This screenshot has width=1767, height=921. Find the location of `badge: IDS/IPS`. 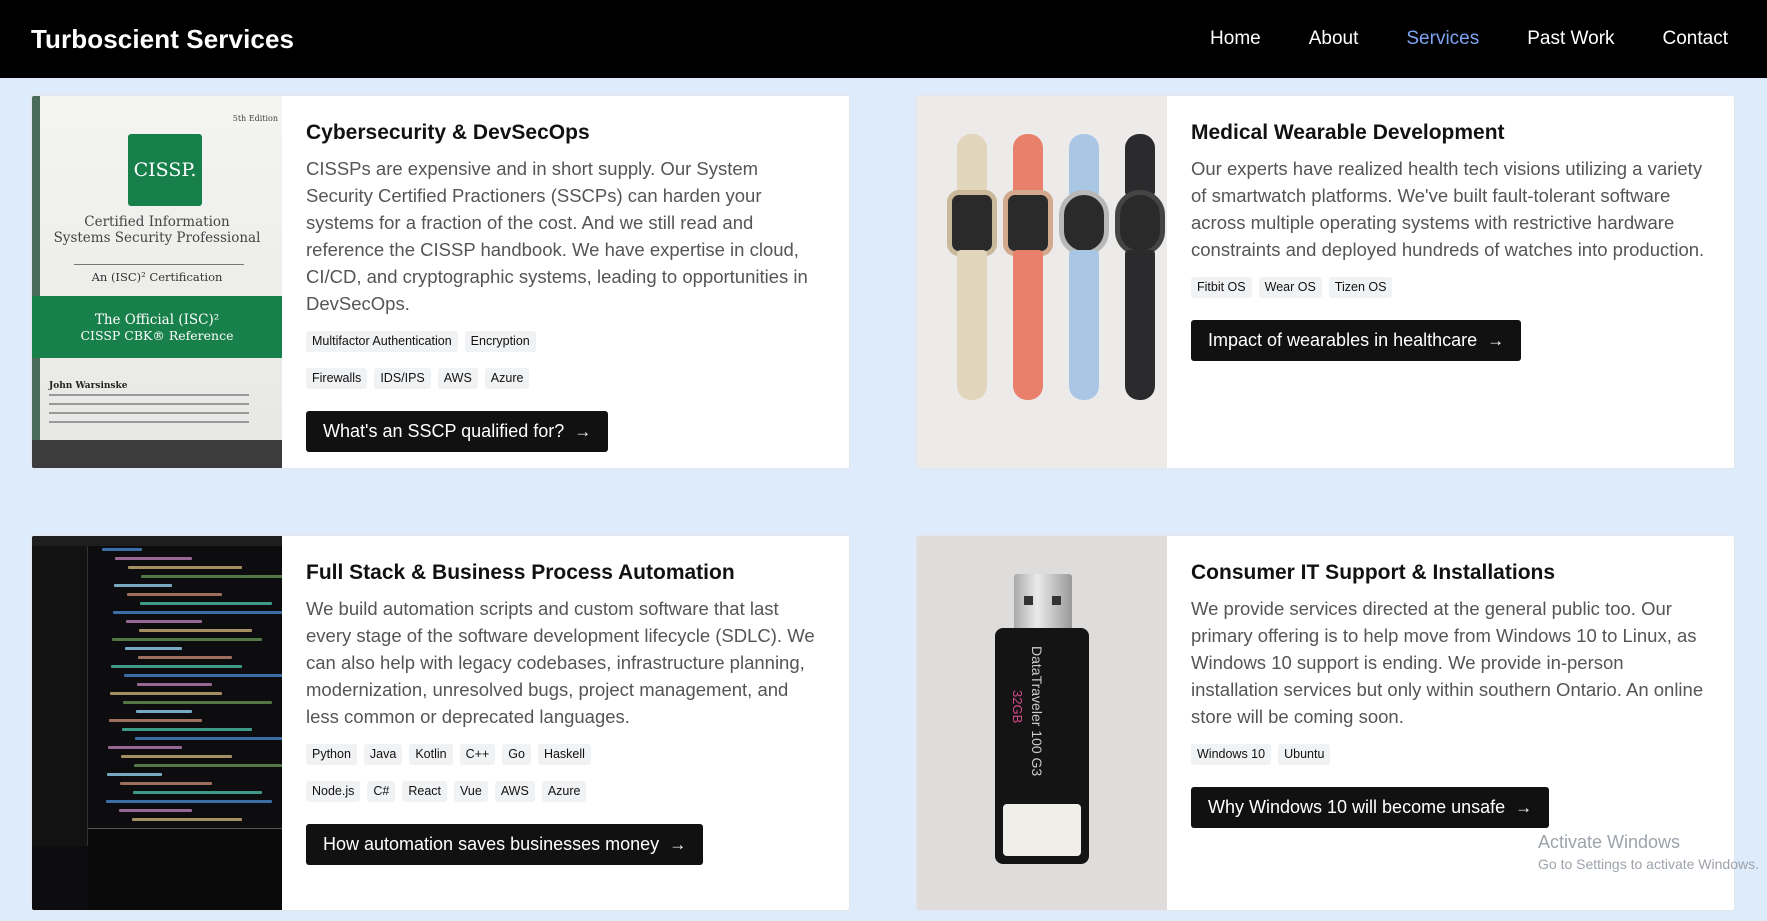

badge: IDS/IPS is located at coordinates (402, 378).